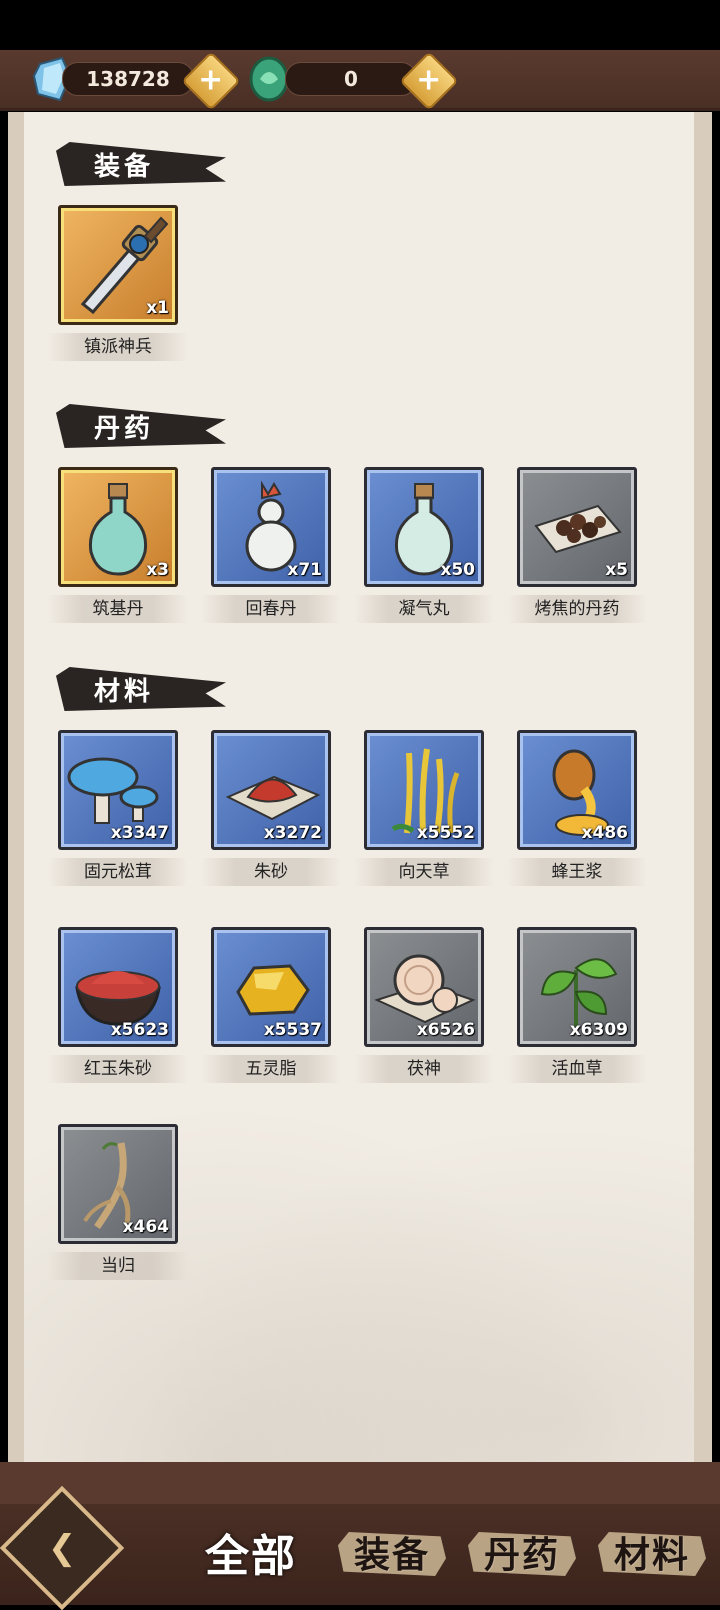 The width and height of the screenshot is (720, 1610). What do you see at coordinates (62, 1548) in the screenshot?
I see `back-arrow-icon: ❮` at bounding box center [62, 1548].